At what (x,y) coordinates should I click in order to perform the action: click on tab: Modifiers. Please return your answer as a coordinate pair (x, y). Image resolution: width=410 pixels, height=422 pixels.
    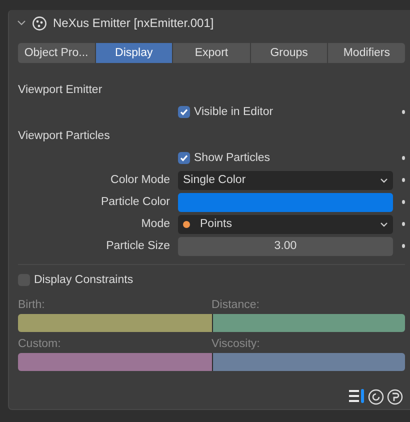
    Looking at the image, I should click on (366, 53).